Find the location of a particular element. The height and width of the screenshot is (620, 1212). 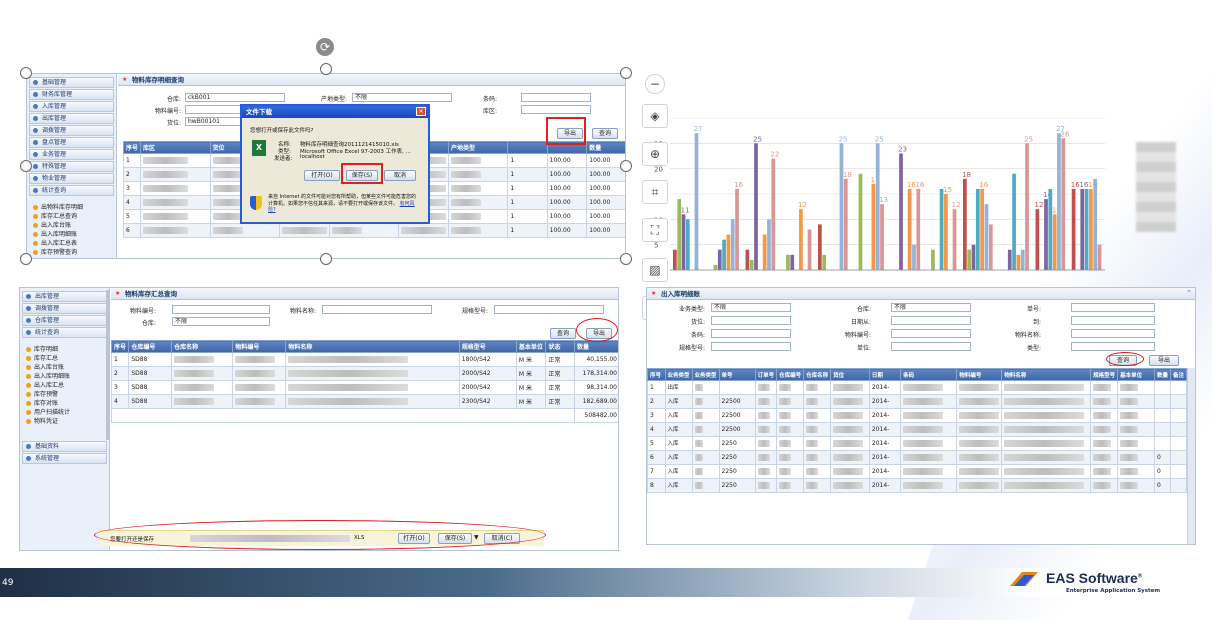

sidebar-subitem: 库存明细 is located at coordinates (64, 349).